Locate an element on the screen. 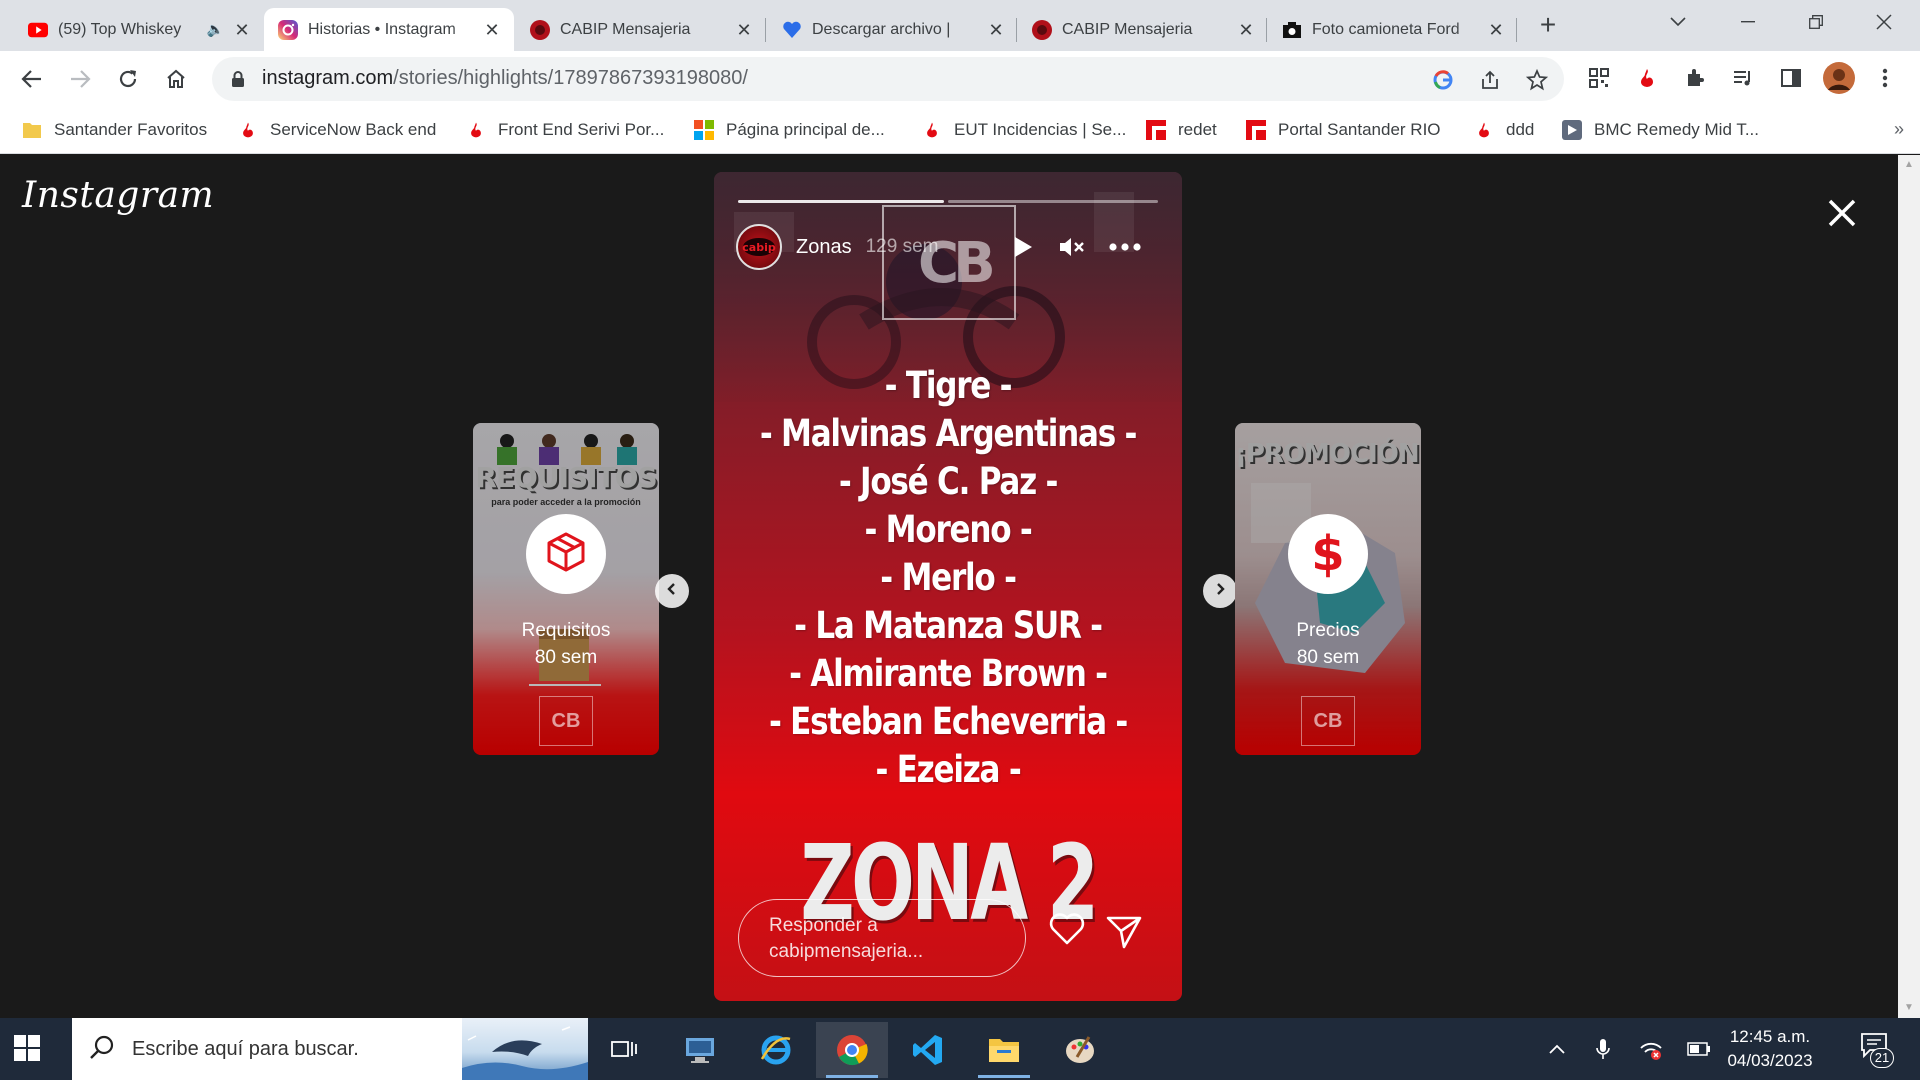 This screenshot has width=1920, height=1080. svg-text: cabip is located at coordinates (759, 247).